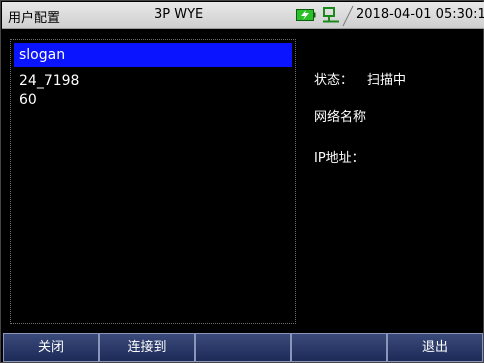 The image size is (484, 363). Describe the element at coordinates (348, 16) in the screenshot. I see `divider-icon` at that location.